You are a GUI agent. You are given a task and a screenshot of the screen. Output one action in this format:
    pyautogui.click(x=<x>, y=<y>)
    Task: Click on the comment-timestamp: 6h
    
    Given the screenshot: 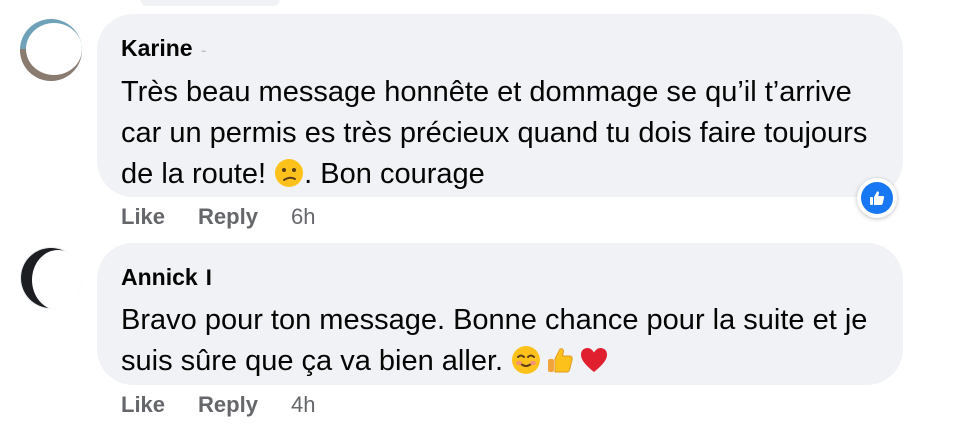 What is the action you would take?
    pyautogui.click(x=303, y=217)
    